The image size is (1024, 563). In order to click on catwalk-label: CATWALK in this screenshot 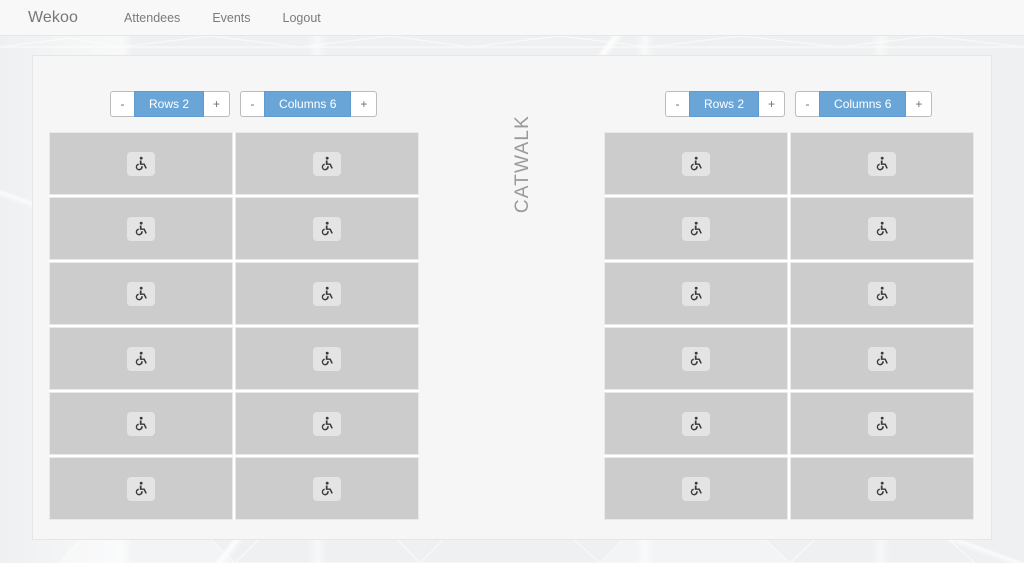, I will do `click(523, 164)`.